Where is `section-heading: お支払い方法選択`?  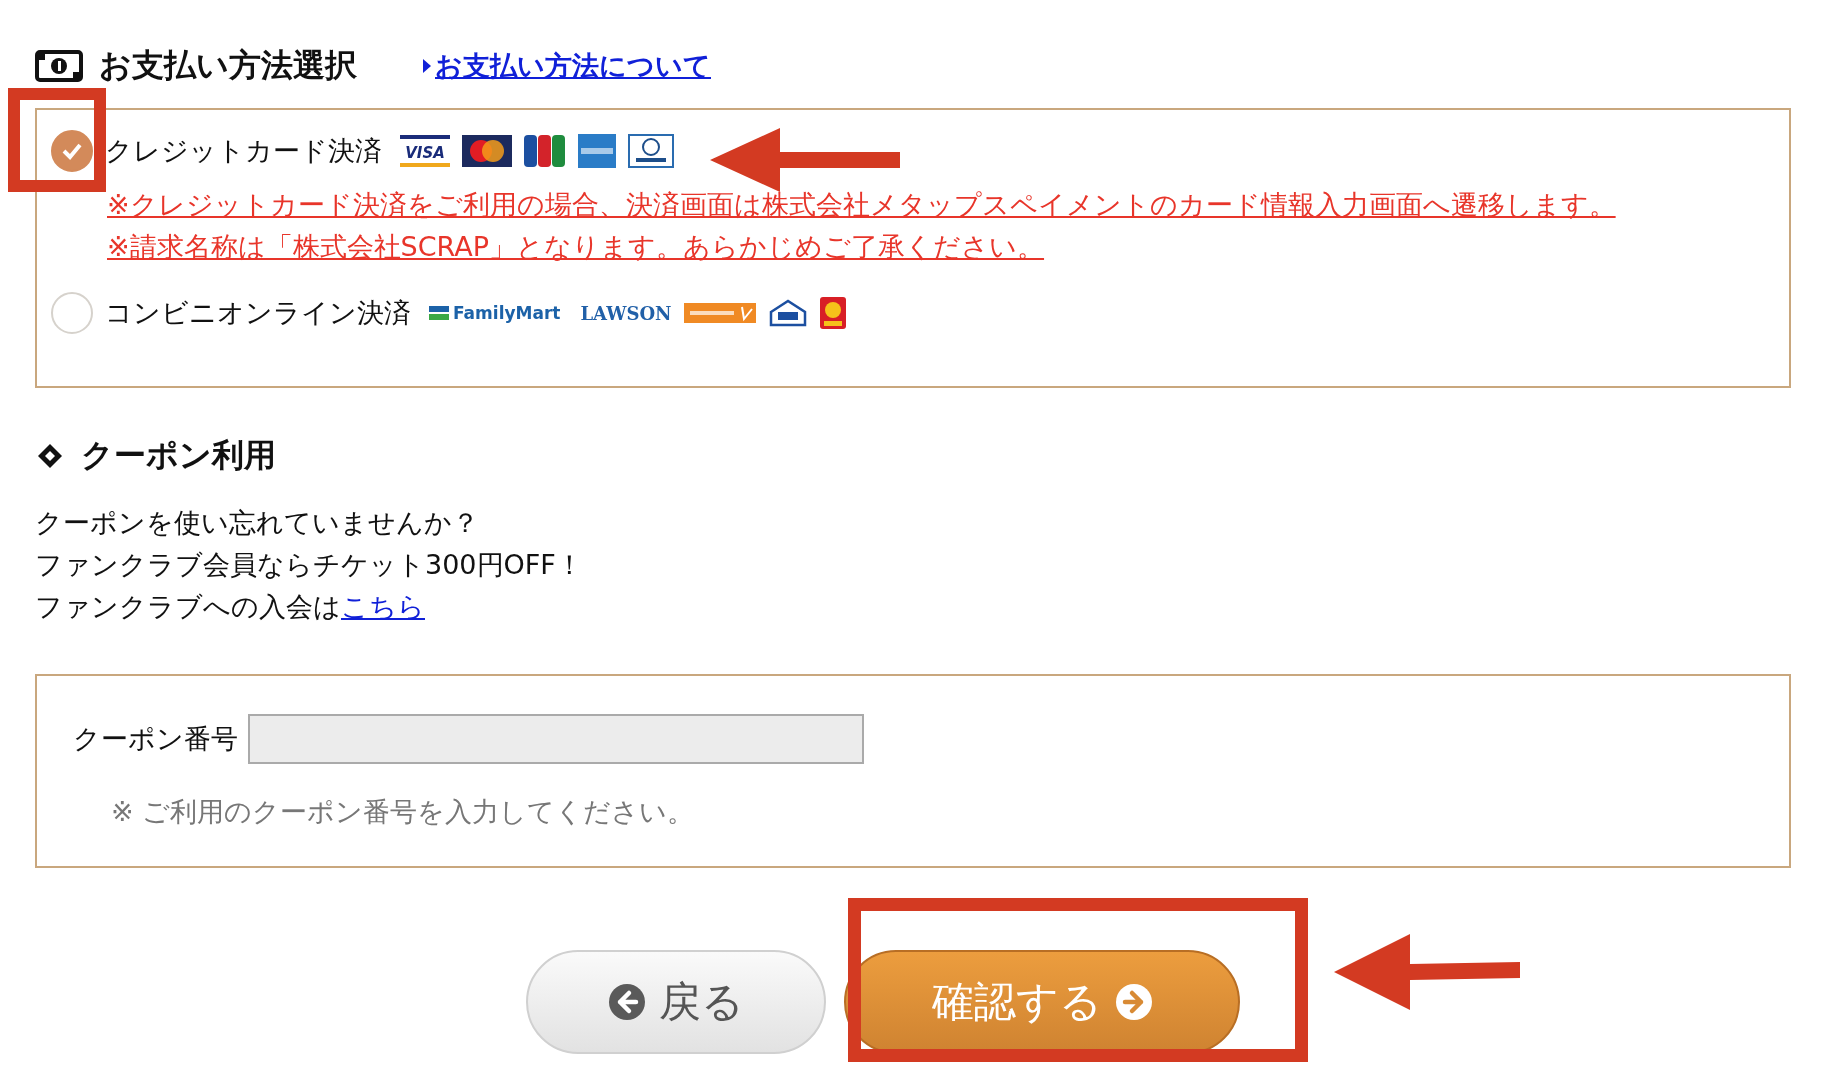
section-heading: お支払い方法選択 is located at coordinates (228, 65).